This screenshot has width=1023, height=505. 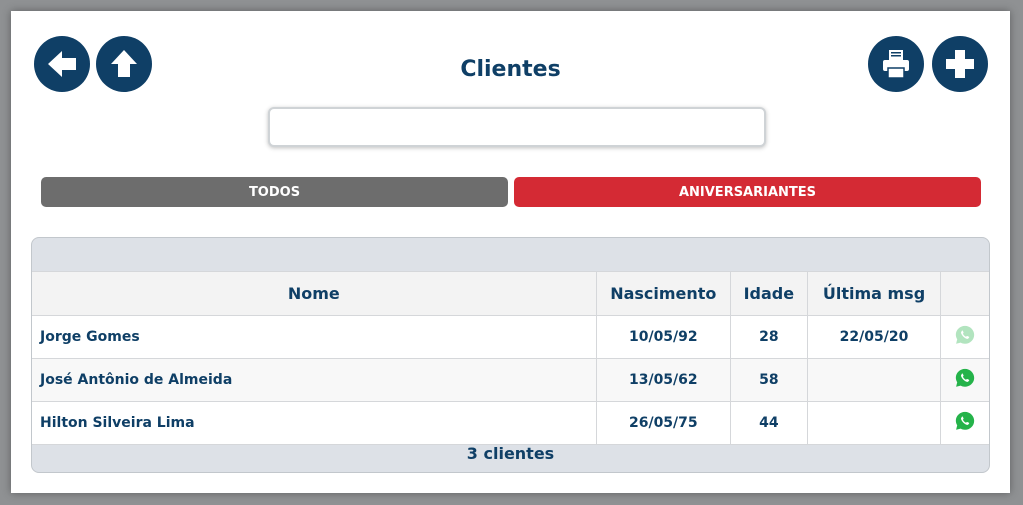 What do you see at coordinates (517, 127) in the screenshot?
I see `search-input` at bounding box center [517, 127].